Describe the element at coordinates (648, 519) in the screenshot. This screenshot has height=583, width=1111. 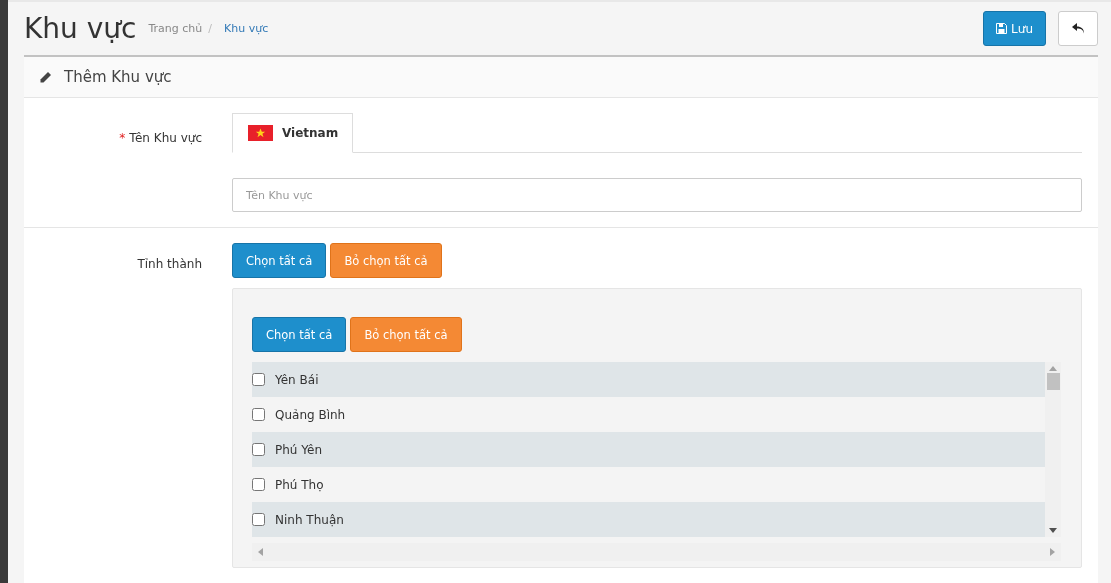
I see `province-item: Ninh Thuận` at that location.